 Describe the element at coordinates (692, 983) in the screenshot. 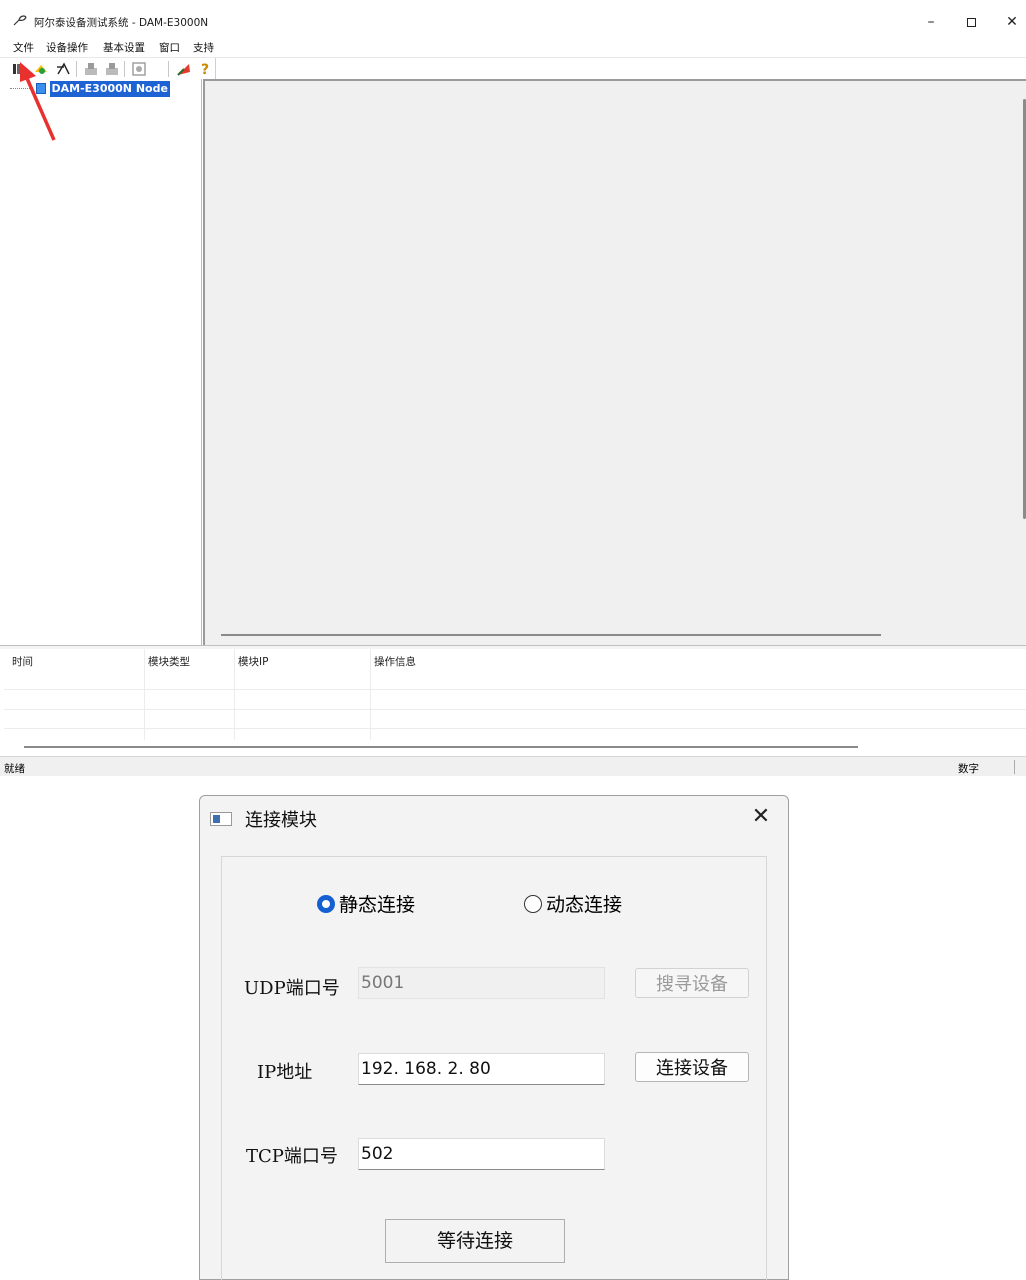

I see `search-device-button: 搜寻设备` at that location.